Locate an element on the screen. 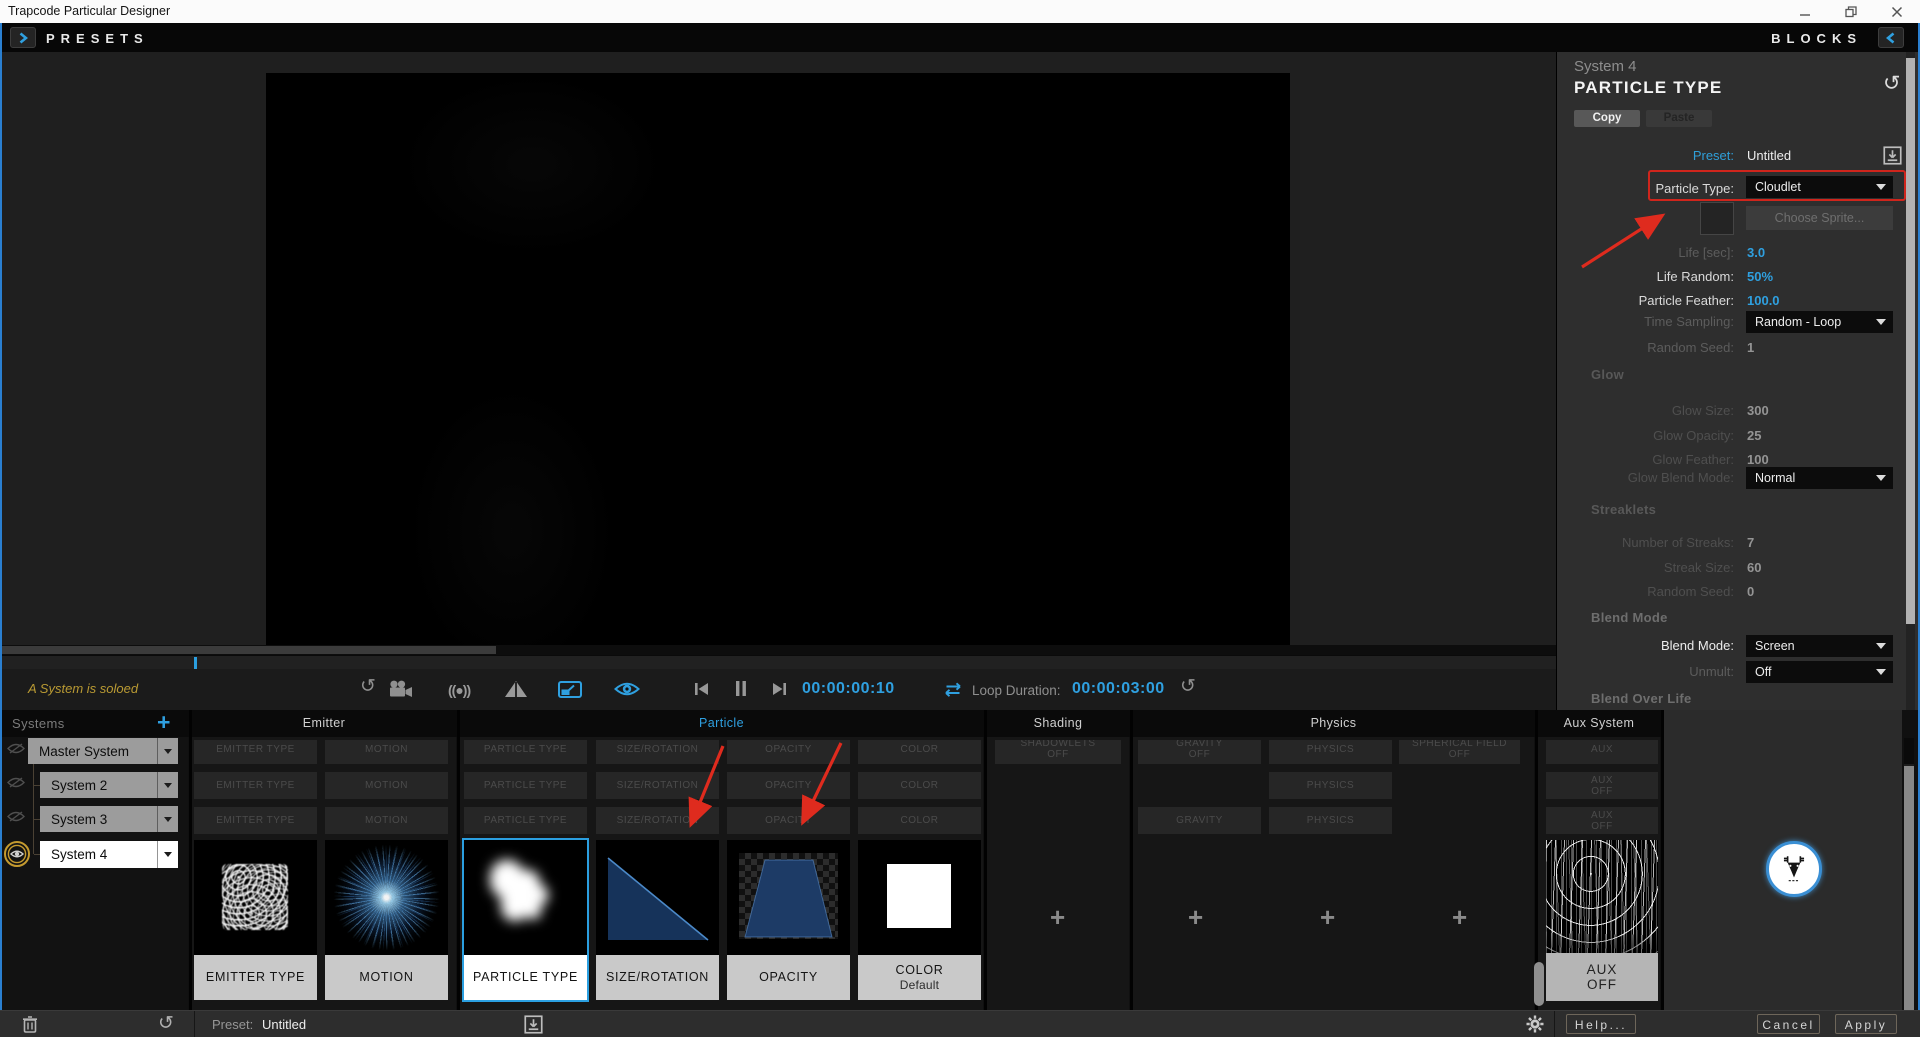  preset-value: Untitled is located at coordinates (1769, 155).